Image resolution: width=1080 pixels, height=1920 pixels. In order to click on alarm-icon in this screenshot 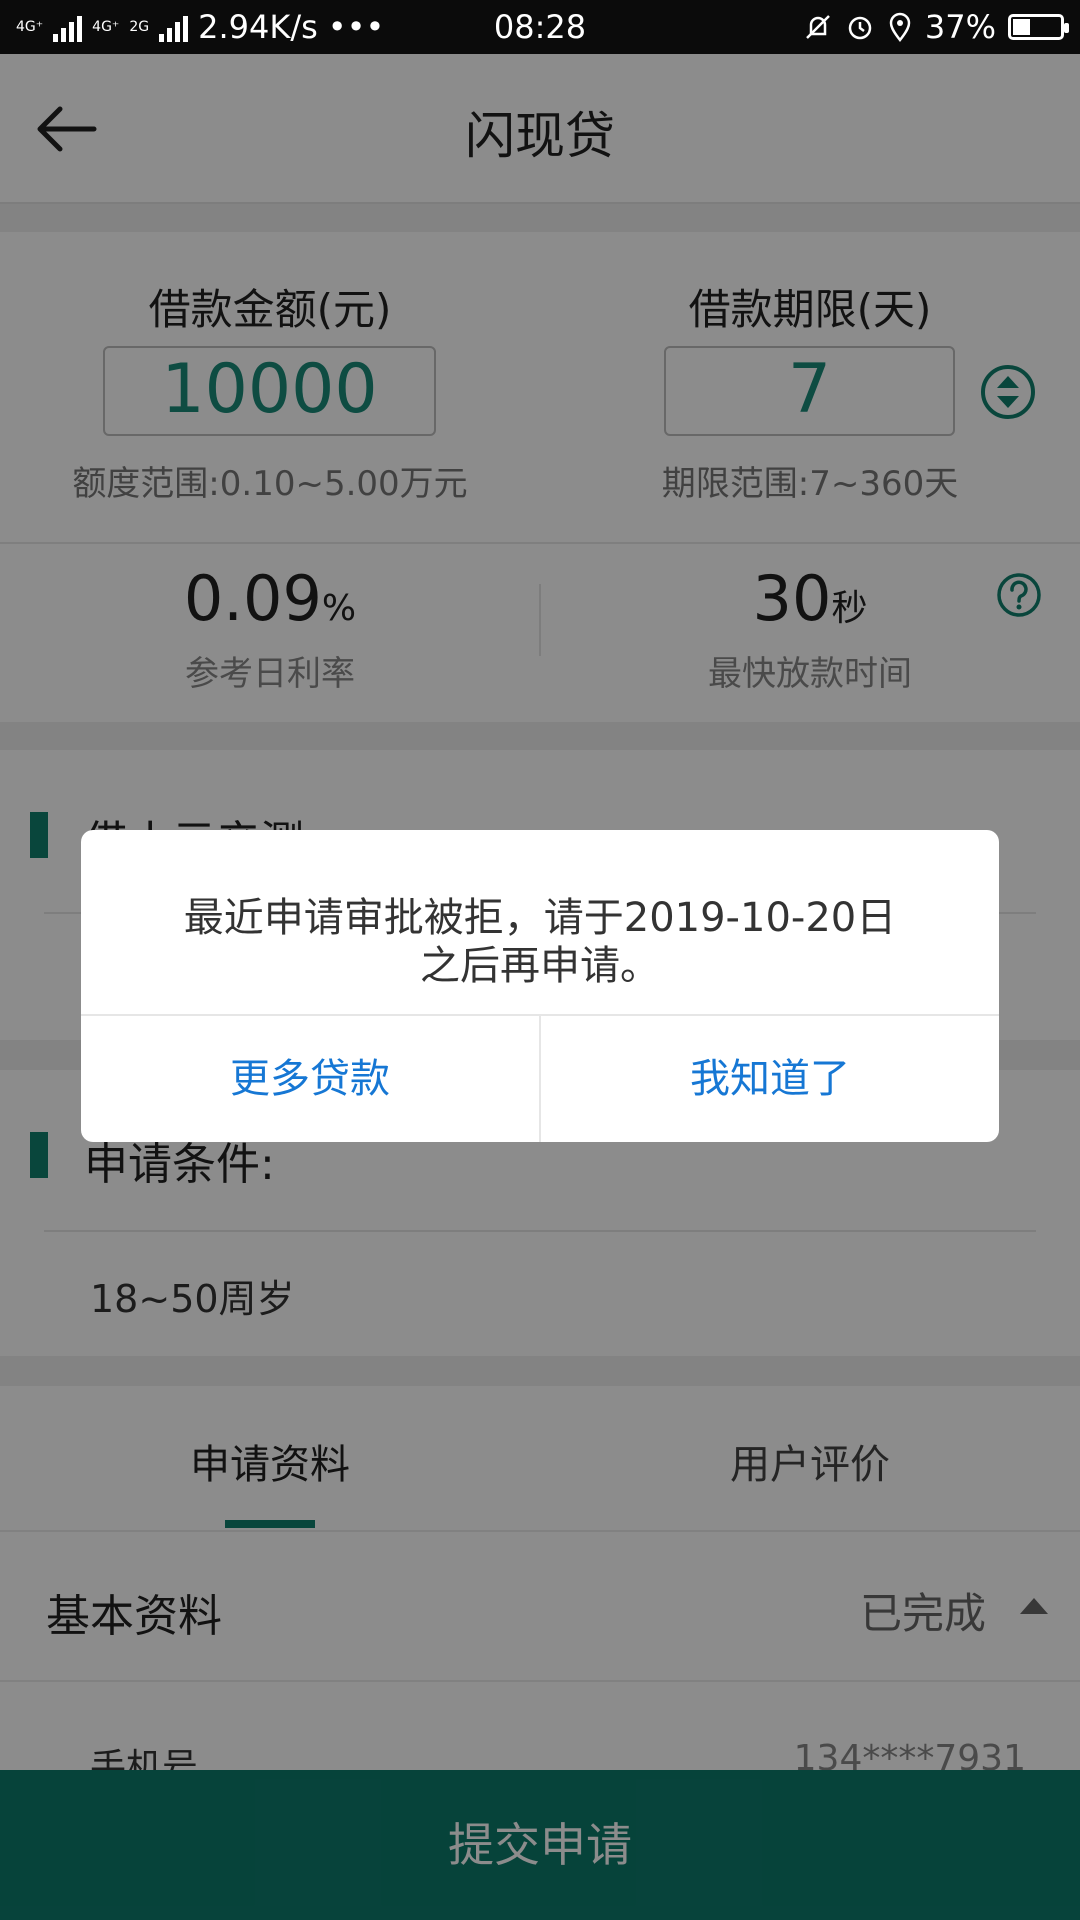, I will do `click(860, 28)`.